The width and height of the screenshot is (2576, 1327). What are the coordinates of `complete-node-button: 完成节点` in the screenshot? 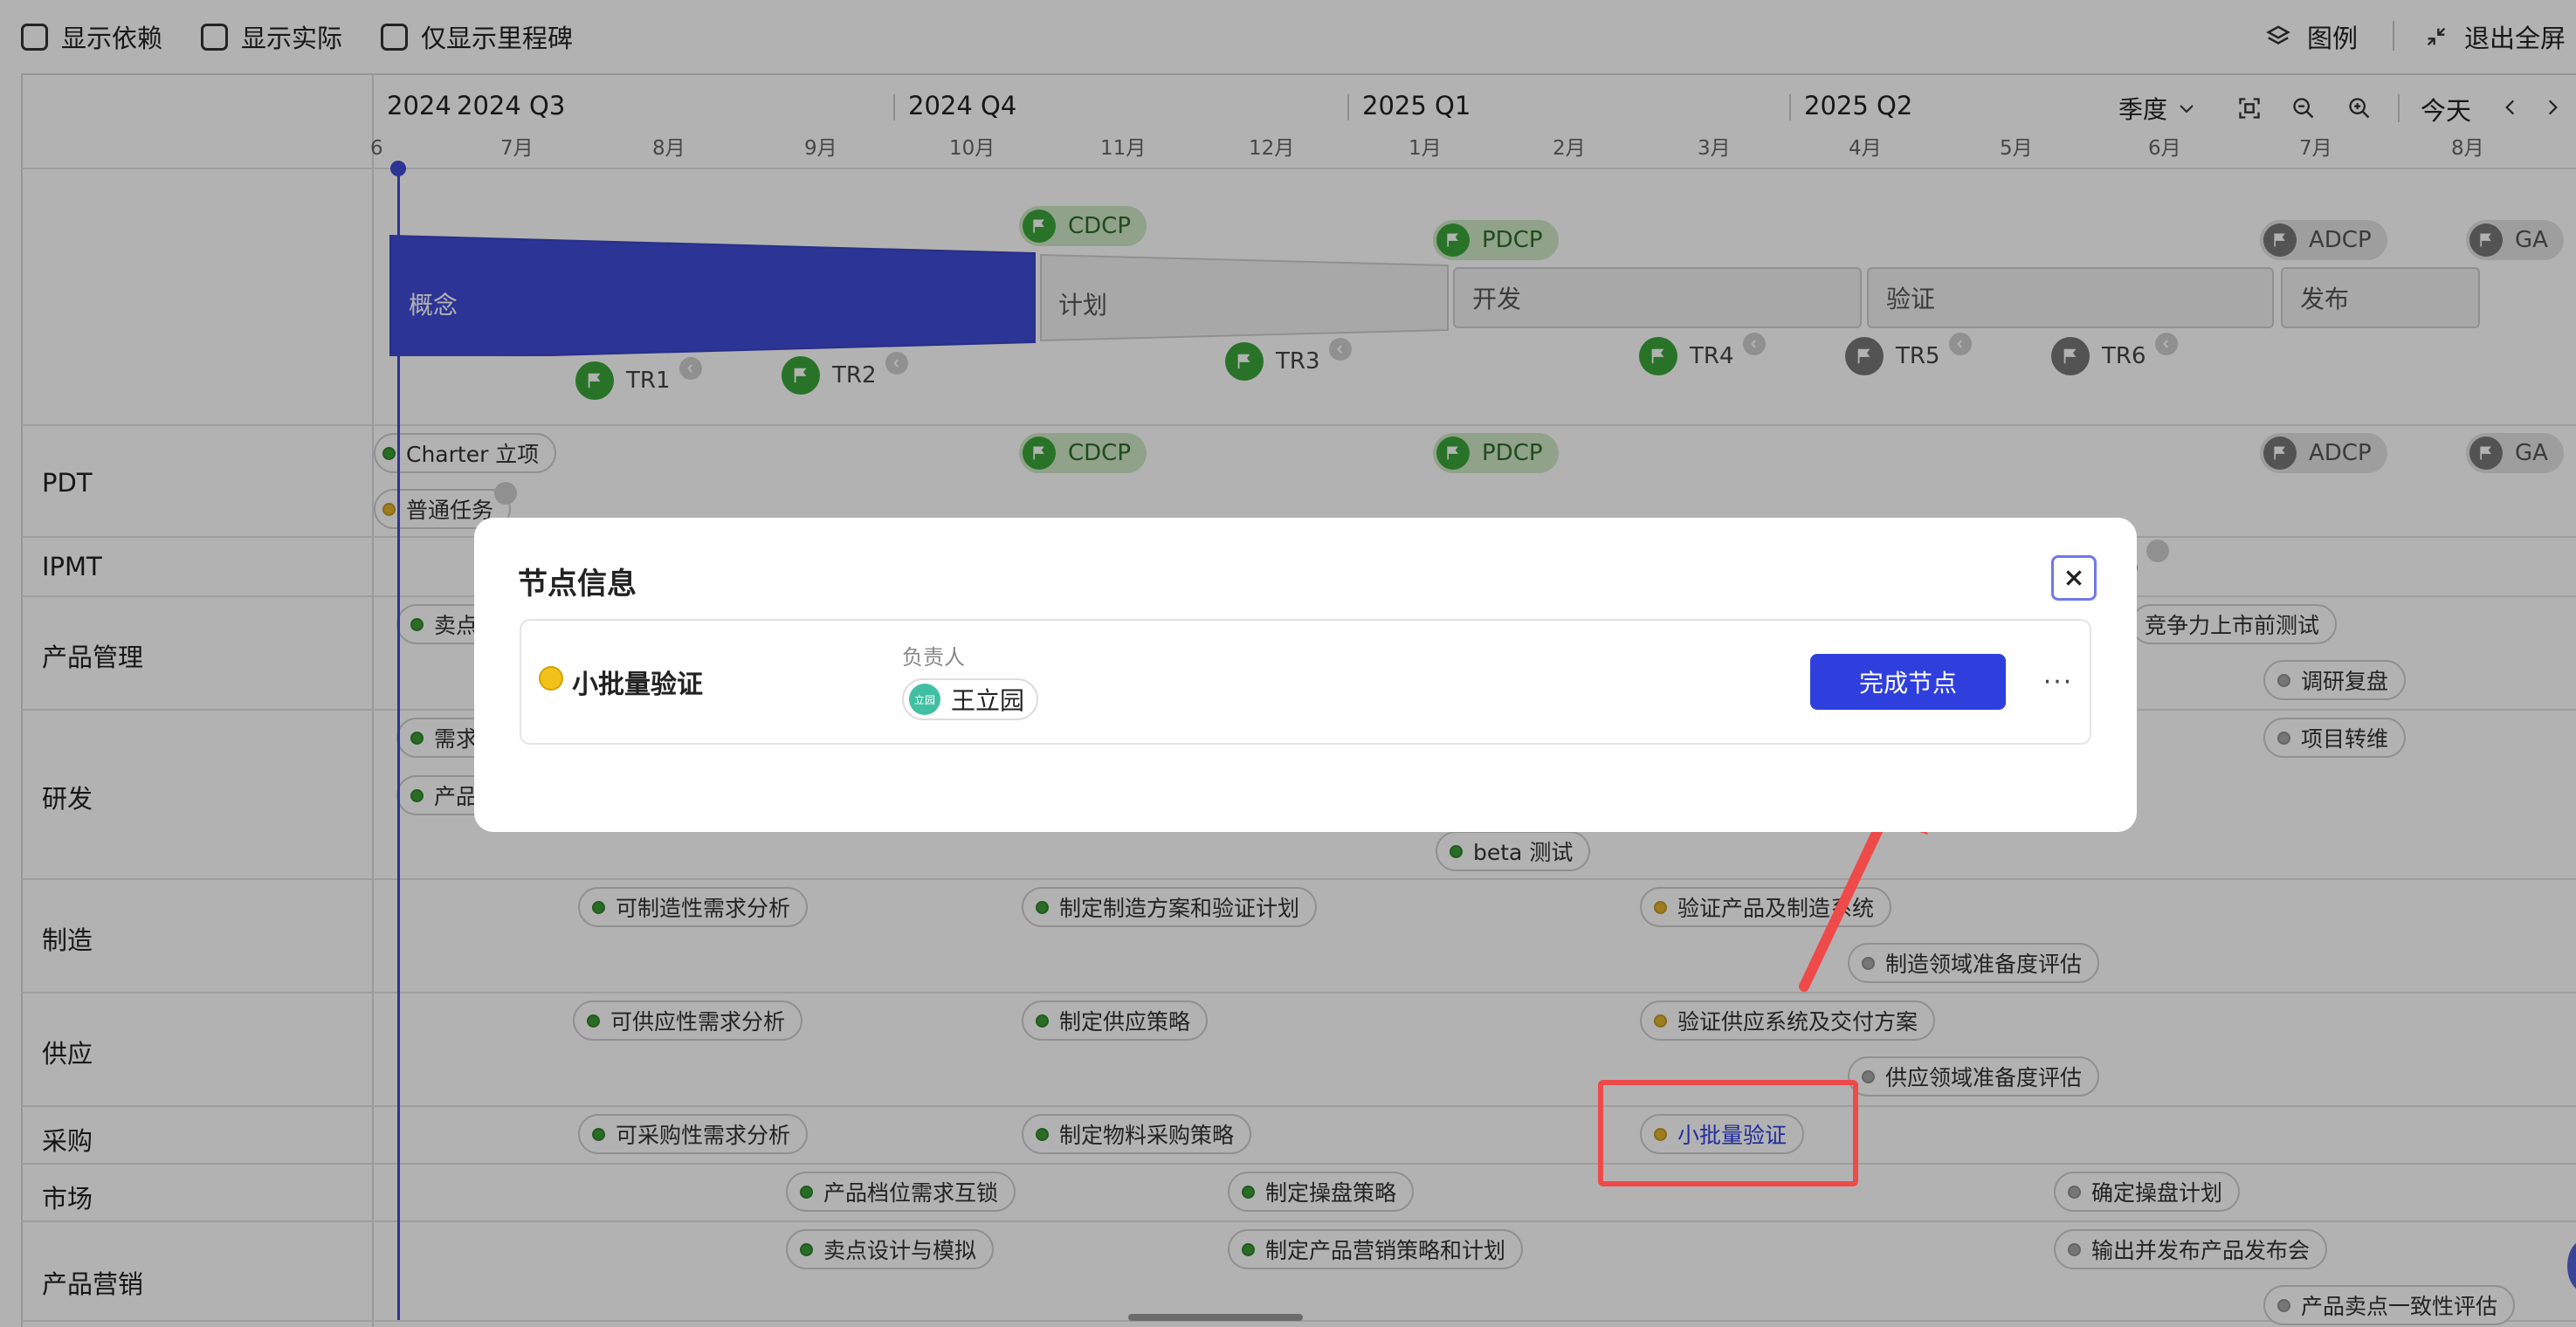 It's located at (1908, 682).